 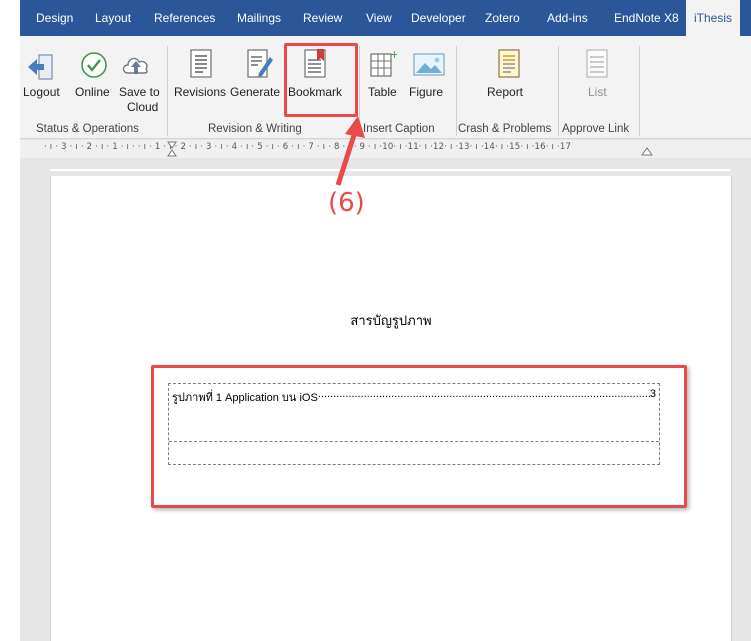 I want to click on tab-add-ins: Add-ins, so click(x=567, y=18).